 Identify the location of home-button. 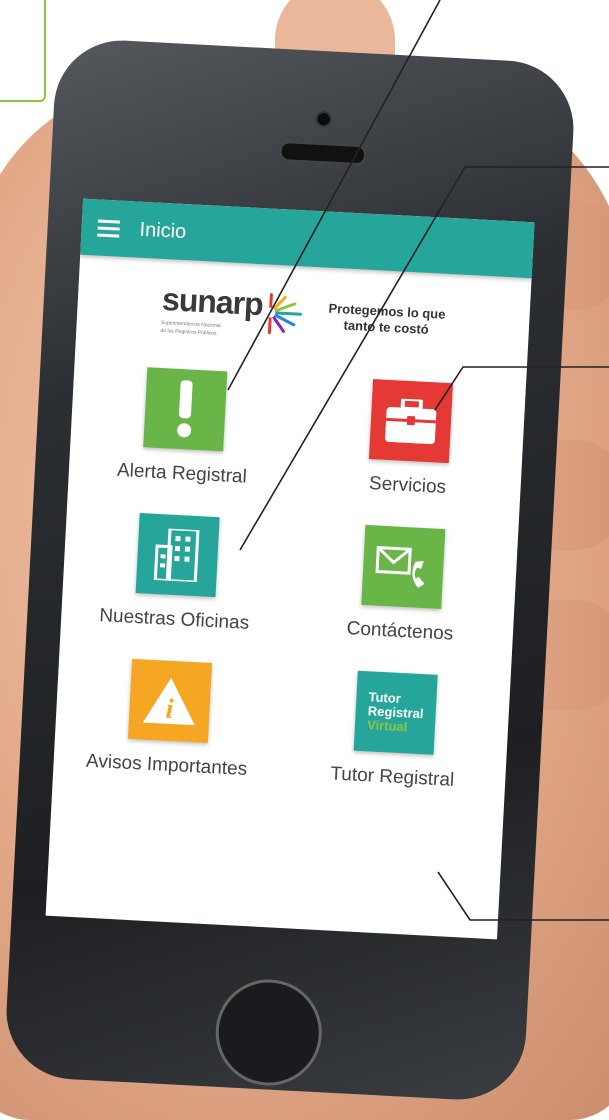
(269, 1032).